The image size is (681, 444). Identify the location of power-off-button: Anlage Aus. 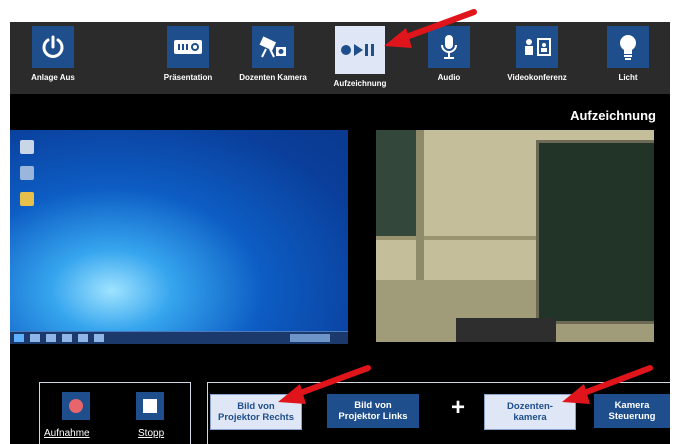
(53, 59).